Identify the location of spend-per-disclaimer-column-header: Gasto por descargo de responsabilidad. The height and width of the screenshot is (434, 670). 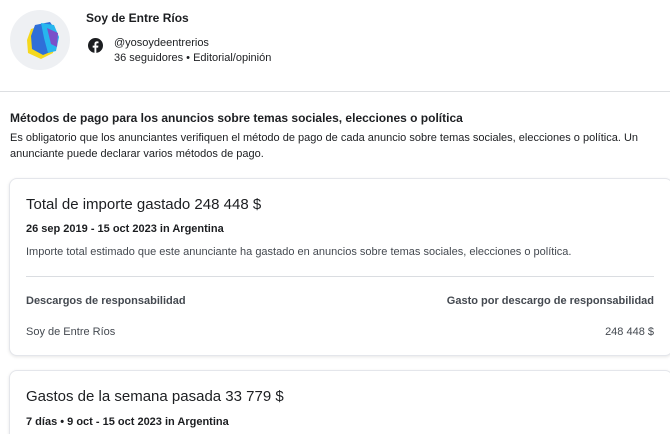
(550, 301).